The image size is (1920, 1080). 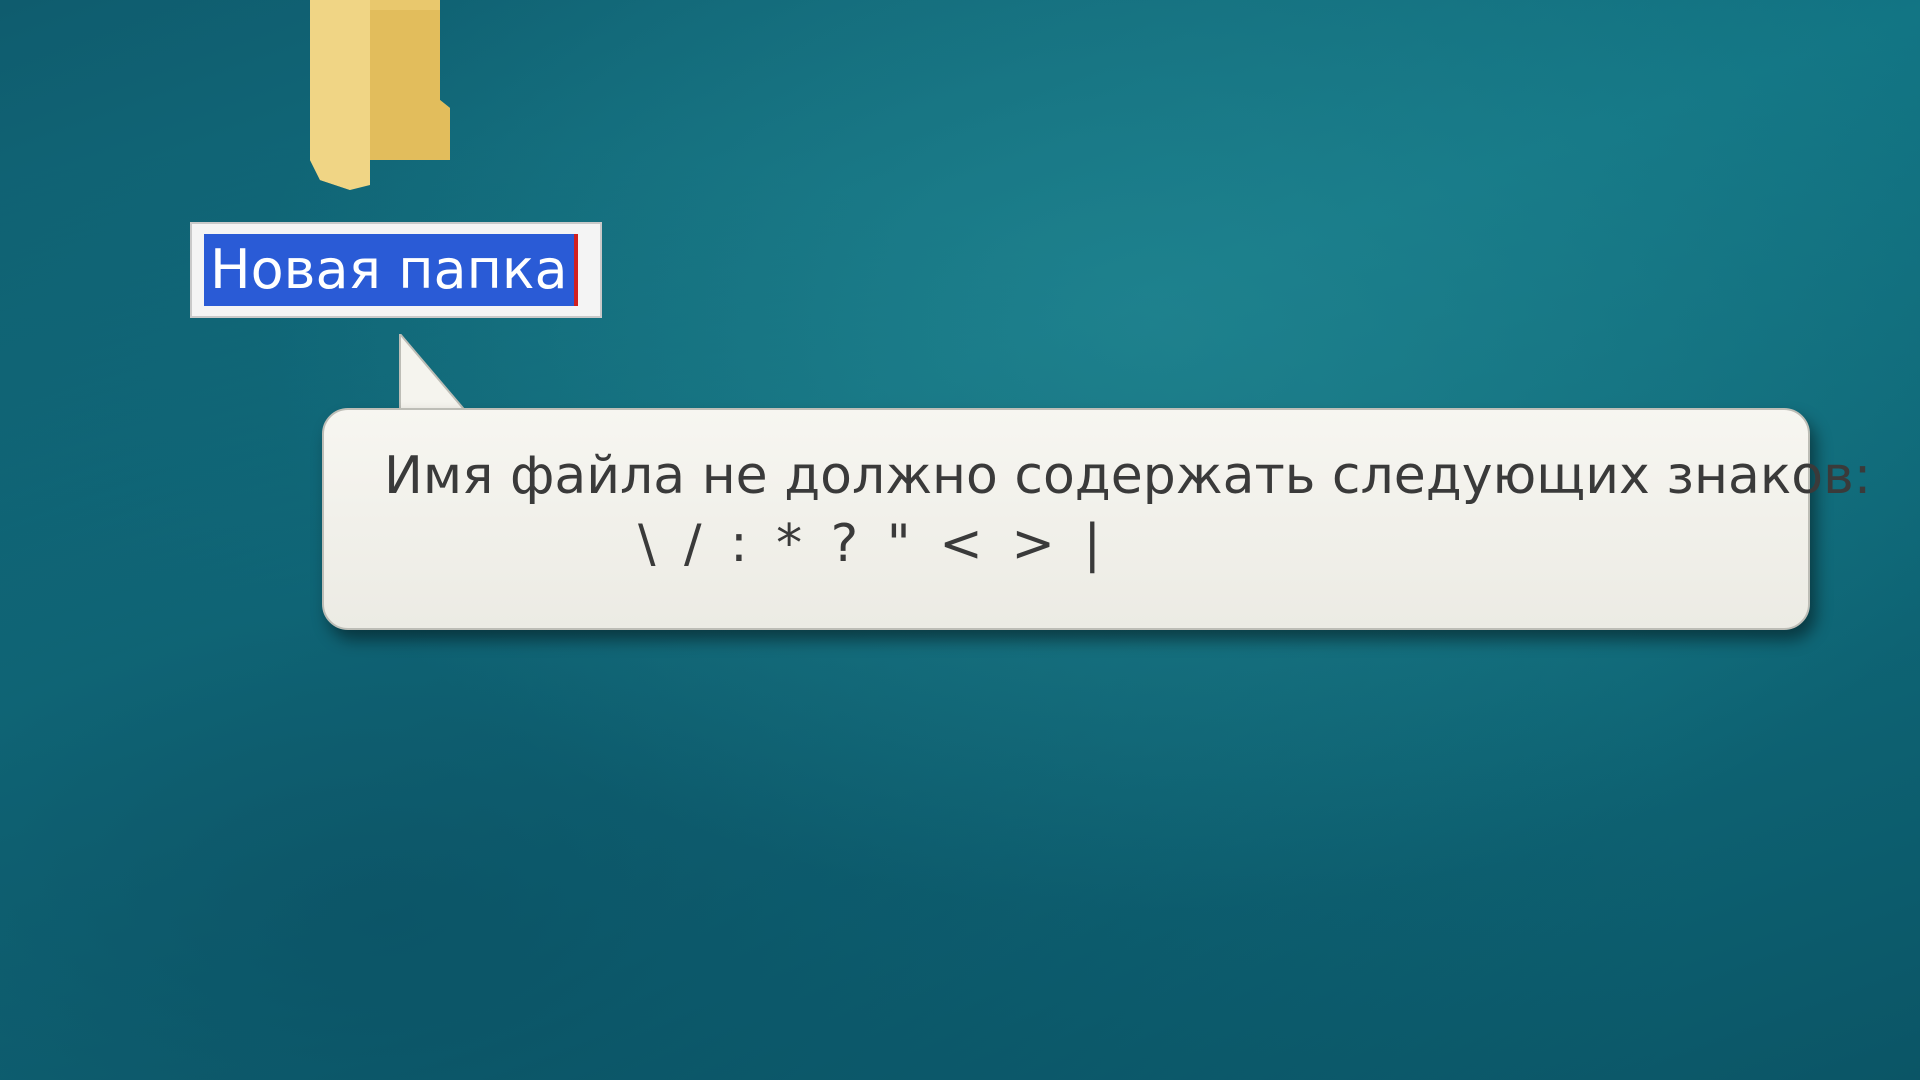 I want to click on tooltip-tail, so click(x=438, y=374).